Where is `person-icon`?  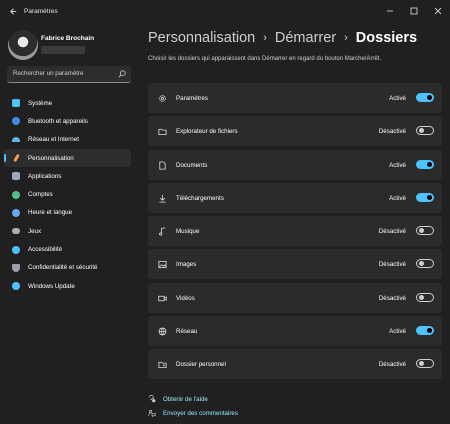 person-icon is located at coordinates (16, 194).